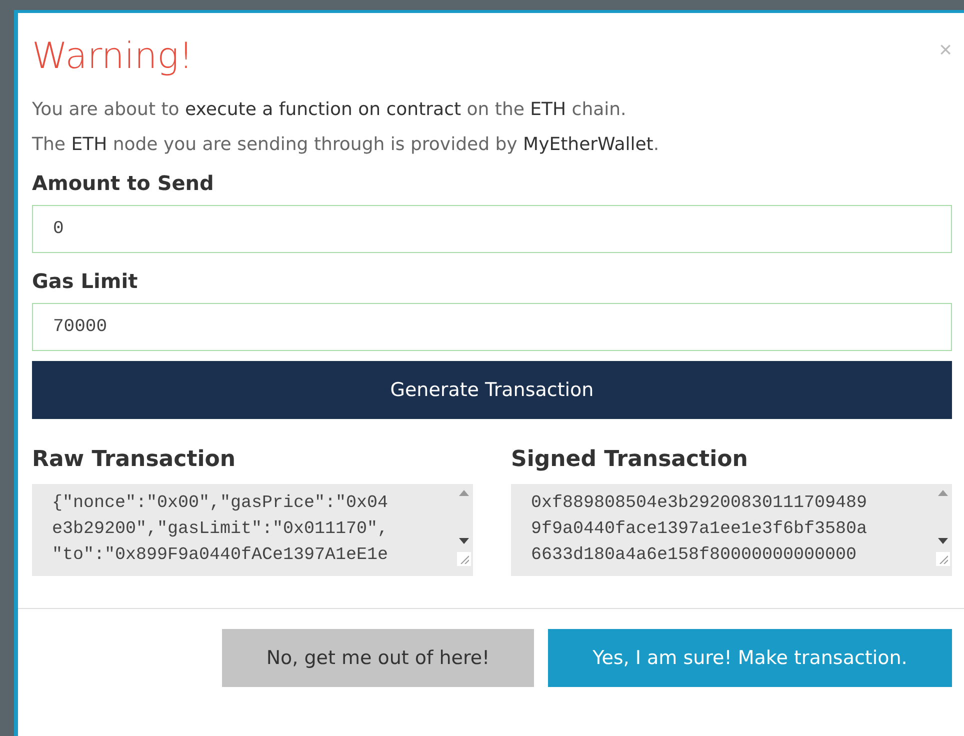 The image size is (964, 736). Describe the element at coordinates (378, 658) in the screenshot. I see `cancel-button: No, get me out of here!` at that location.